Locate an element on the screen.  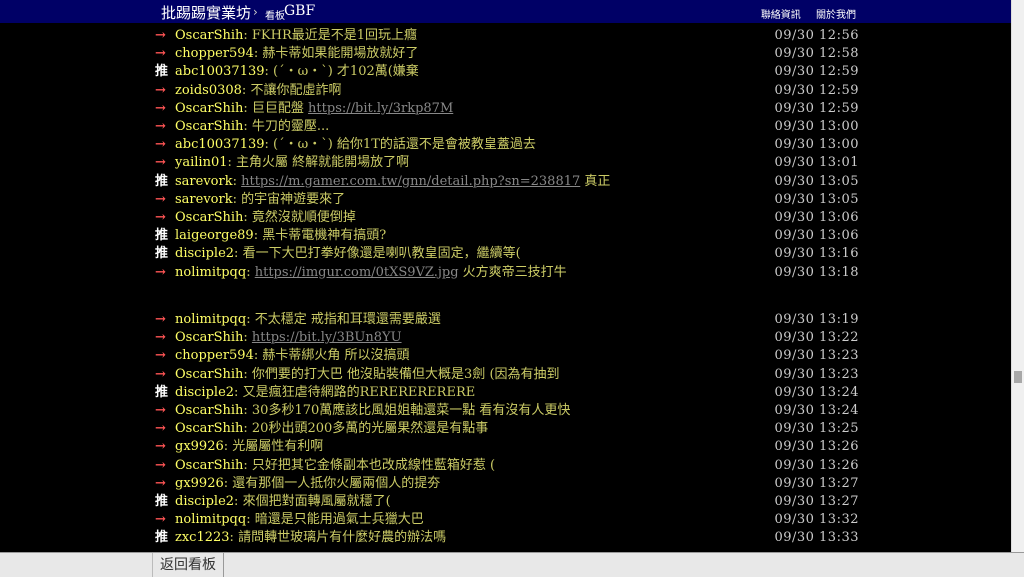
comment-time: 09/30 13:01 is located at coordinates (816, 163).